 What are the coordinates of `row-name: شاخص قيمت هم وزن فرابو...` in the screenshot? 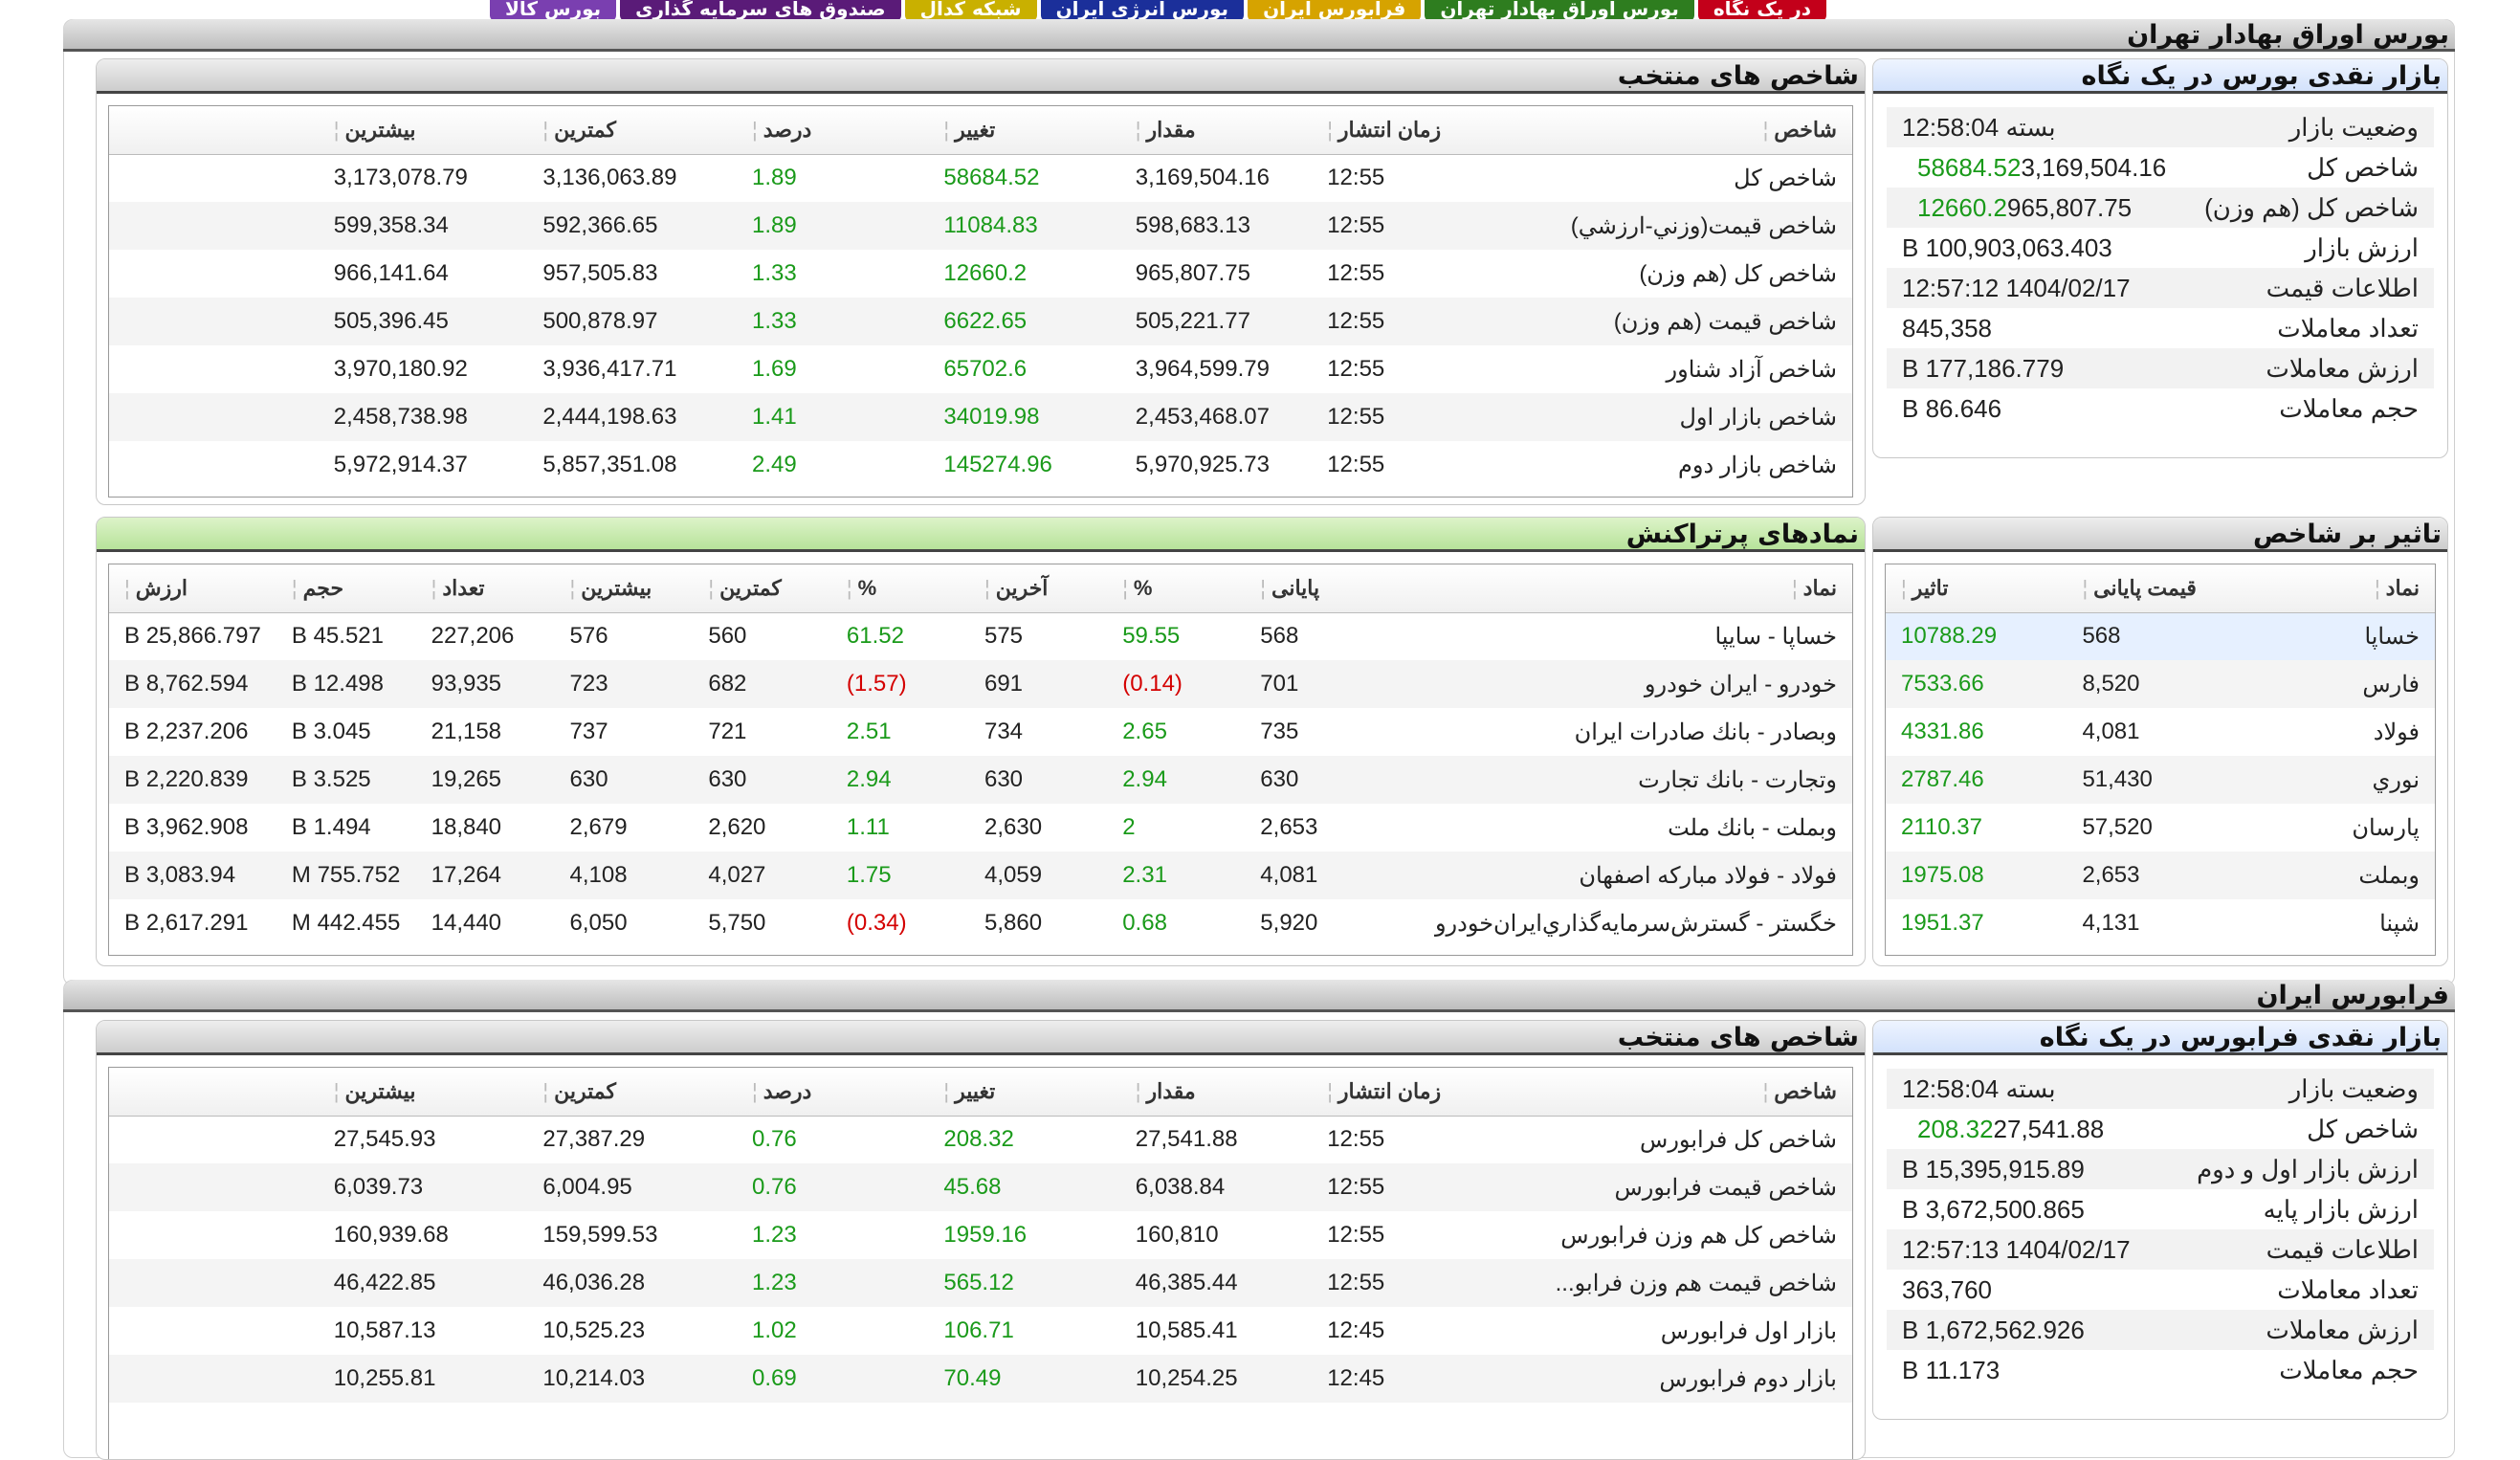 It's located at (1678, 1283).